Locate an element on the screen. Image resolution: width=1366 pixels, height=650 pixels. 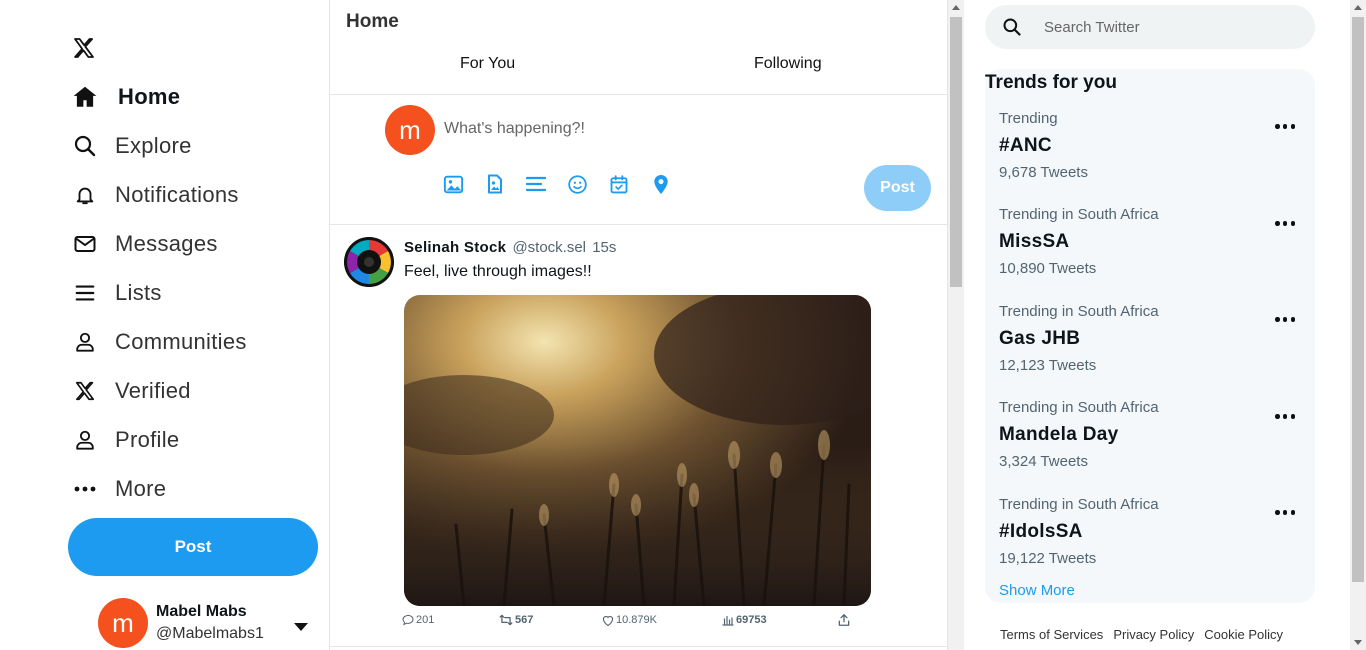
show-more-link: Show More is located at coordinates (1037, 590).